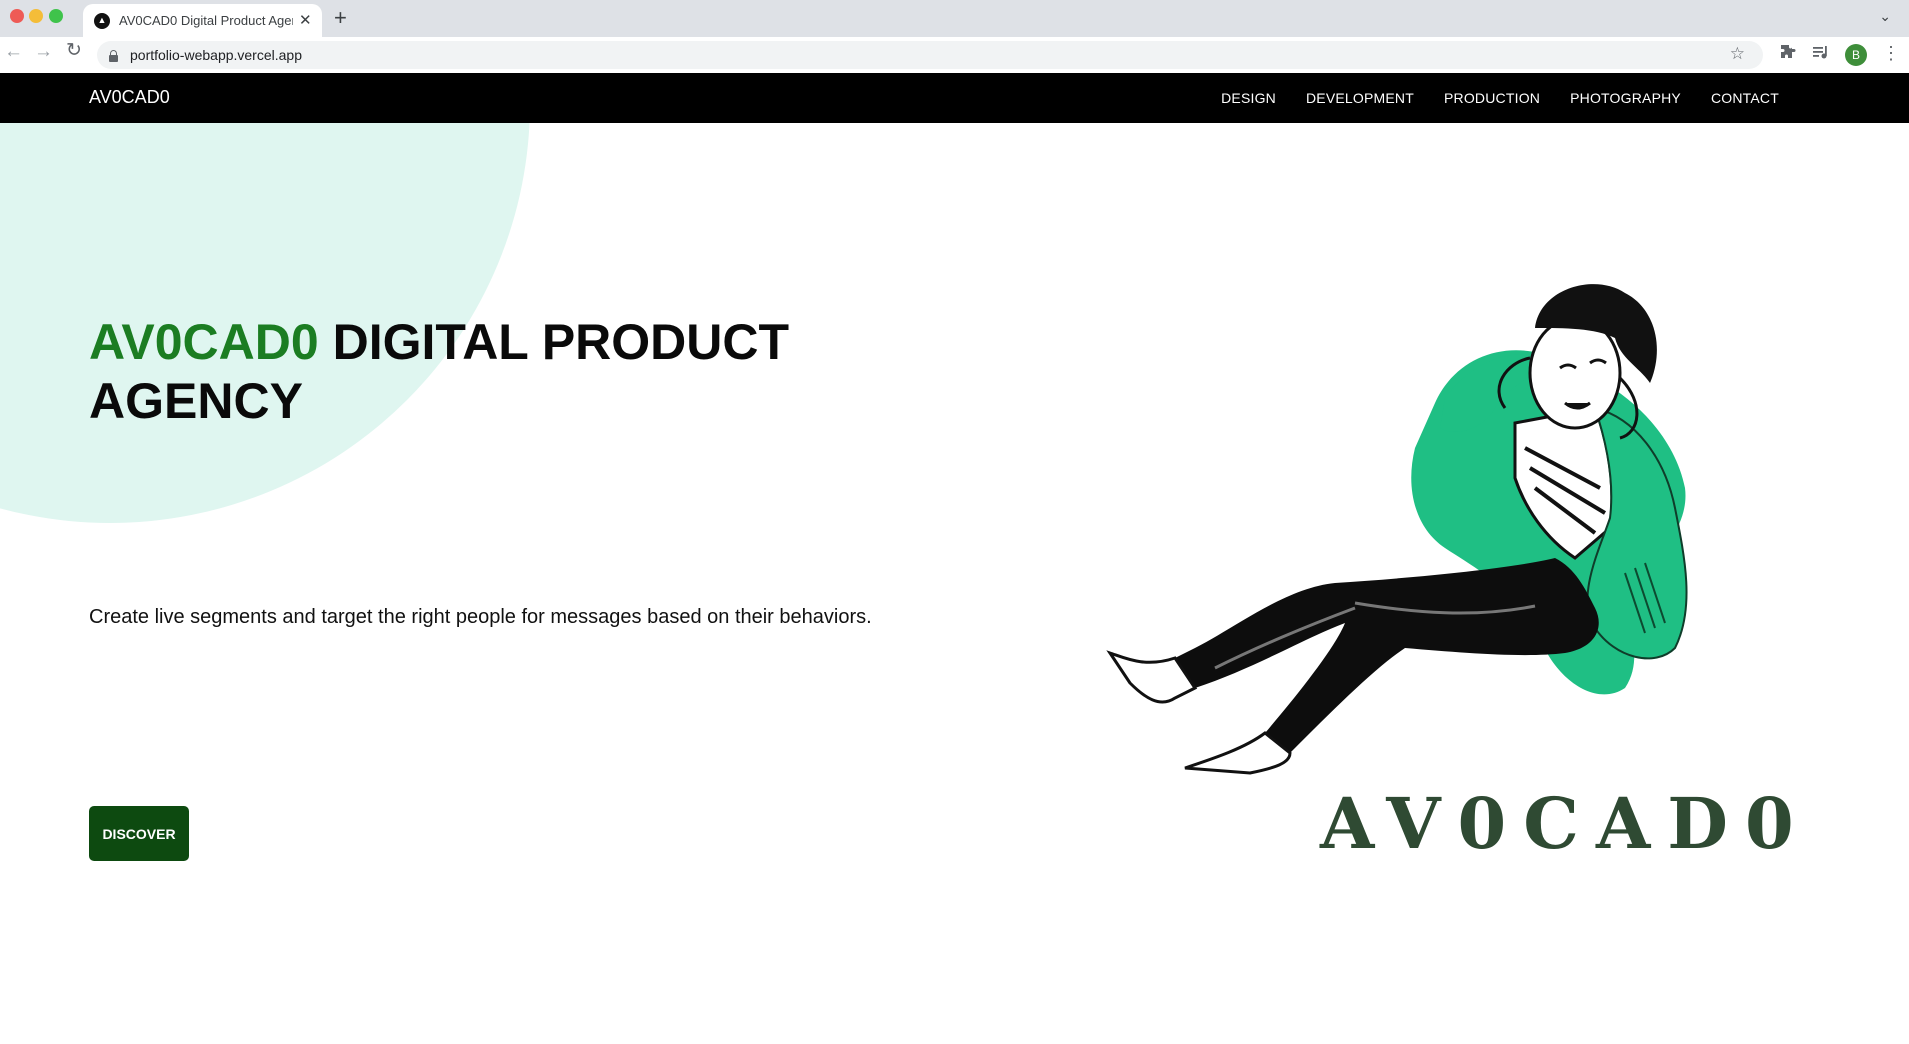  Describe the element at coordinates (129, 97) in the screenshot. I see `brand-logo: AV0CAD0` at that location.